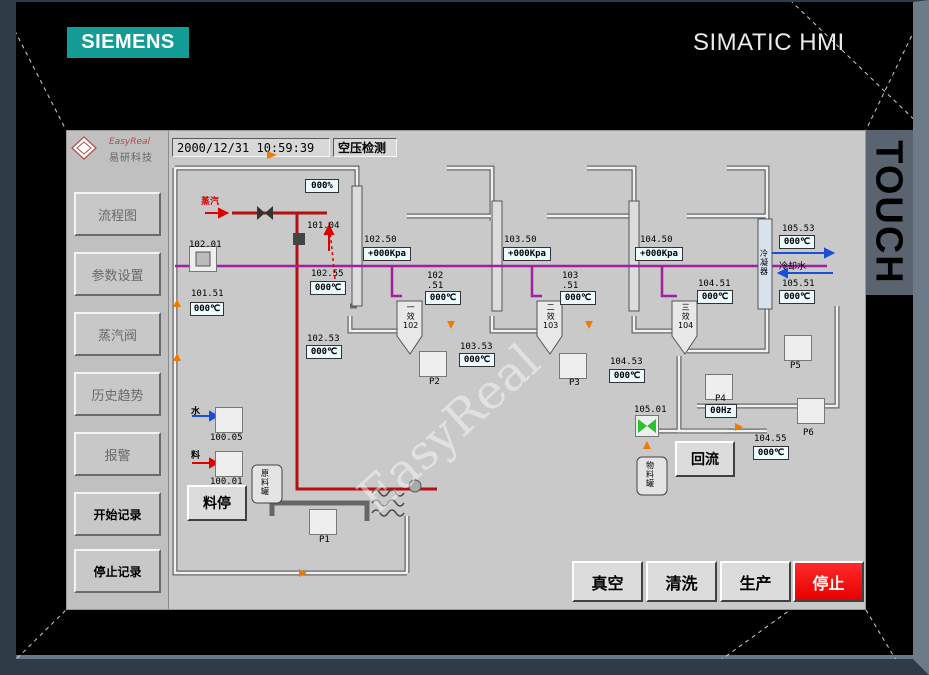 This screenshot has width=929, height=675. Describe the element at coordinates (226, 438) in the screenshot. I see `tag-100-05: 100.05` at that location.